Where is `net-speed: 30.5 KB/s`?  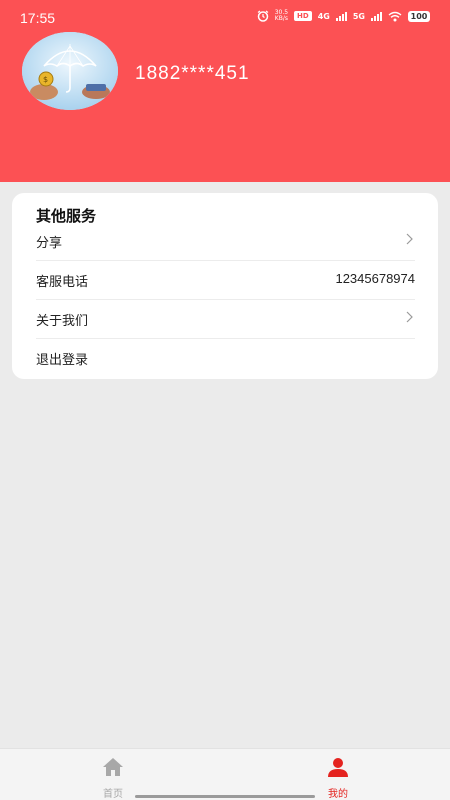
net-speed: 30.5 KB/s is located at coordinates (281, 15).